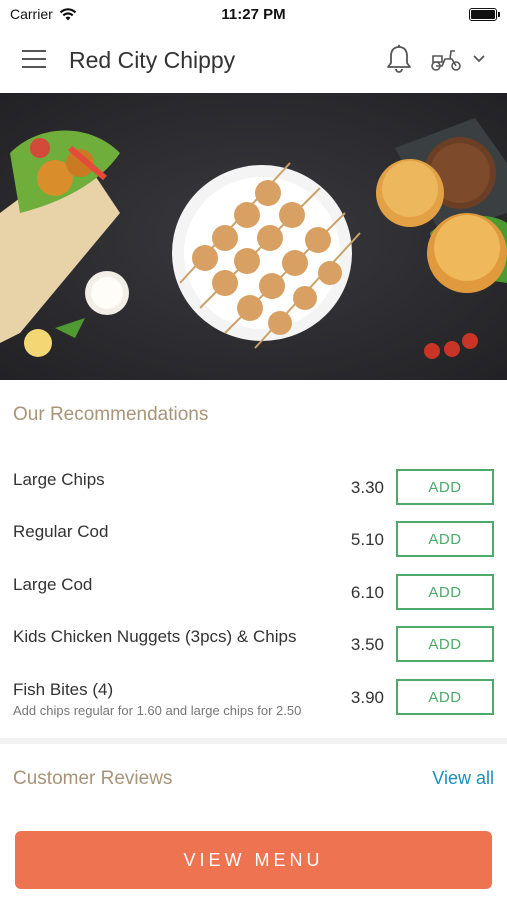  I want to click on view-all-link: View all, so click(463, 778).